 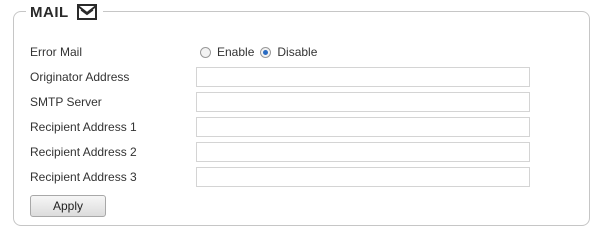 What do you see at coordinates (112, 102) in the screenshot?
I see `smtp-server-row: SMTP Server` at bounding box center [112, 102].